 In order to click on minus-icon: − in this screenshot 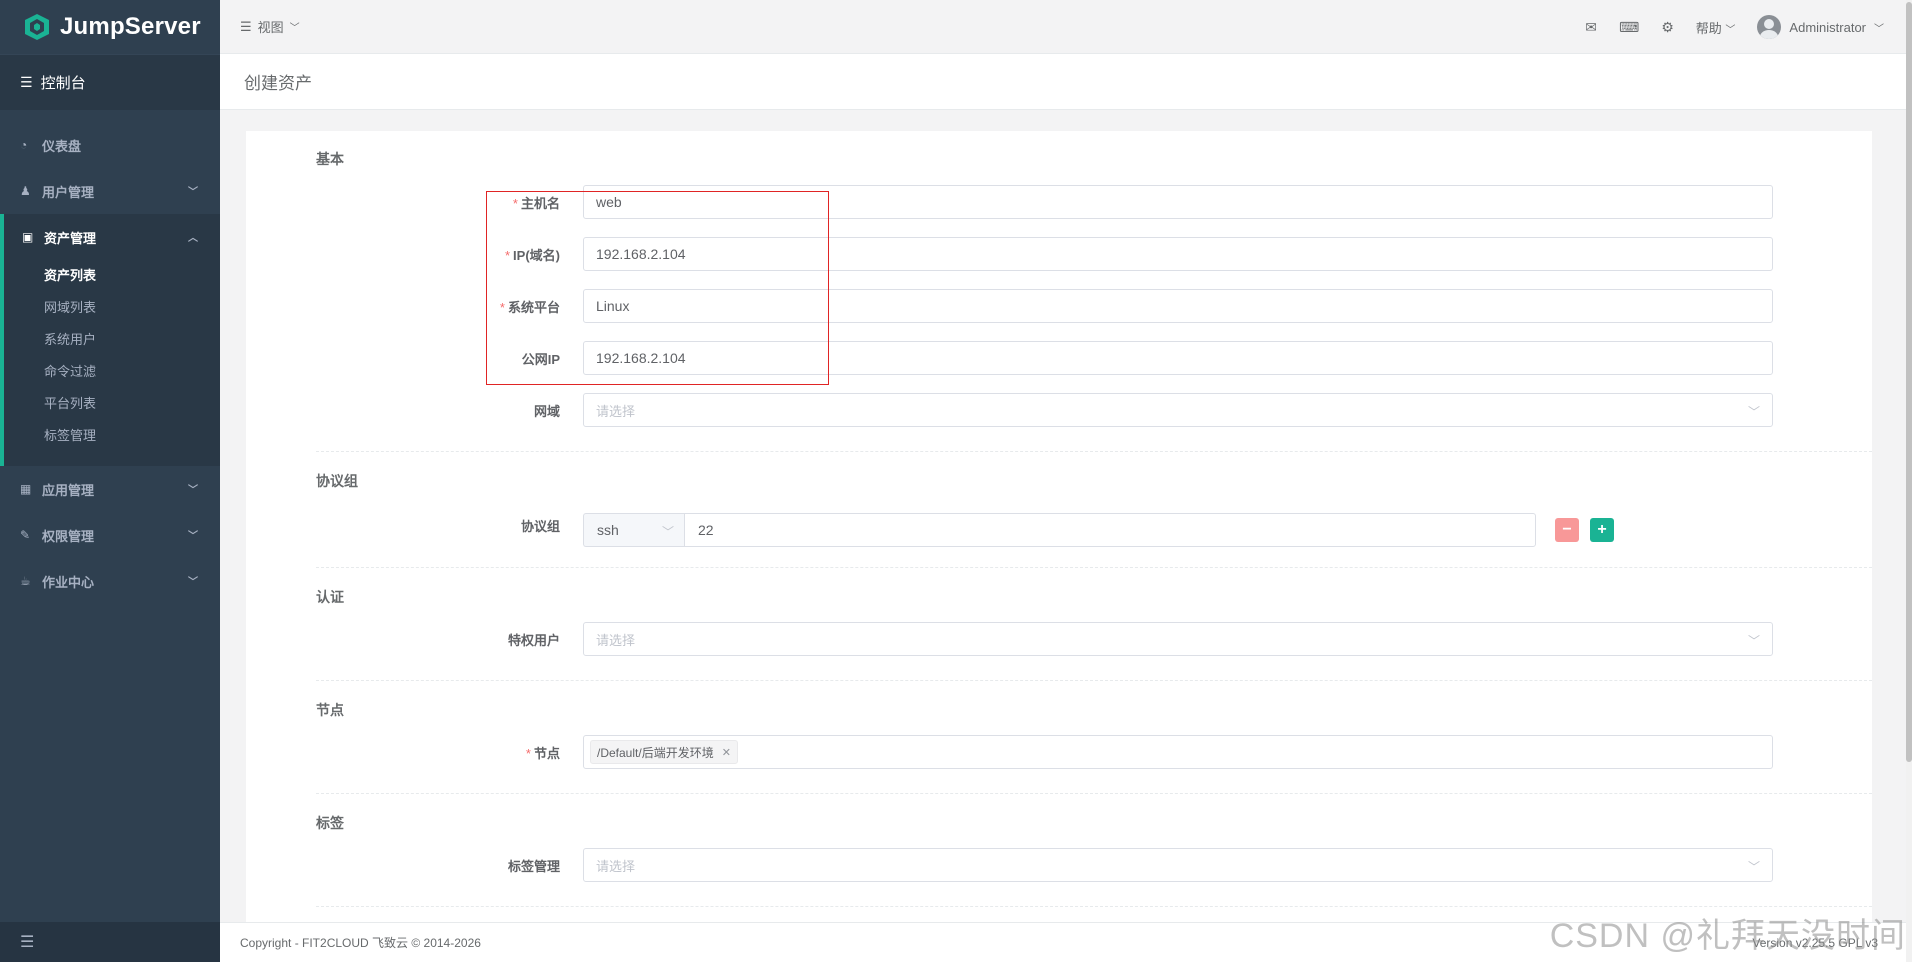, I will do `click(1567, 529)`.